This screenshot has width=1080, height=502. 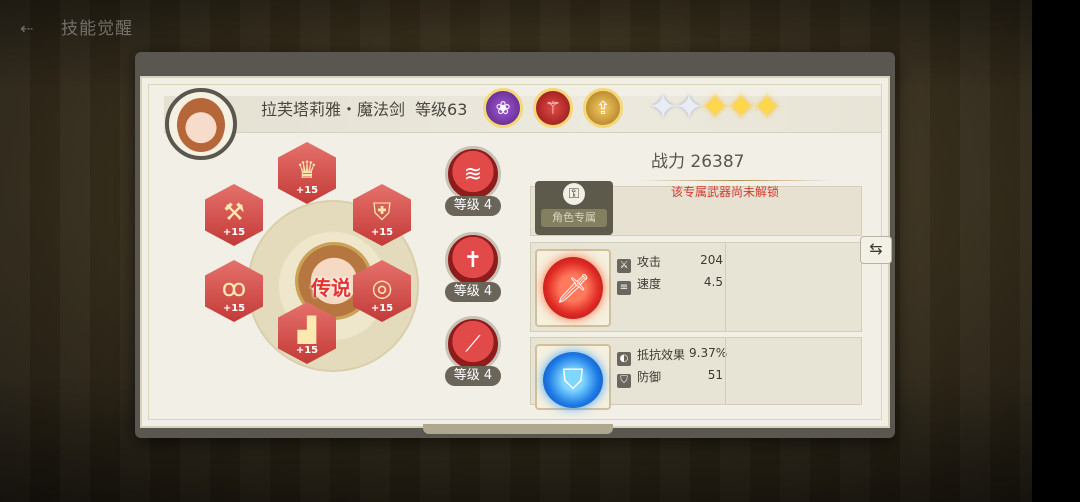 I want to click on background-title: 技能觉醒, so click(x=97, y=29).